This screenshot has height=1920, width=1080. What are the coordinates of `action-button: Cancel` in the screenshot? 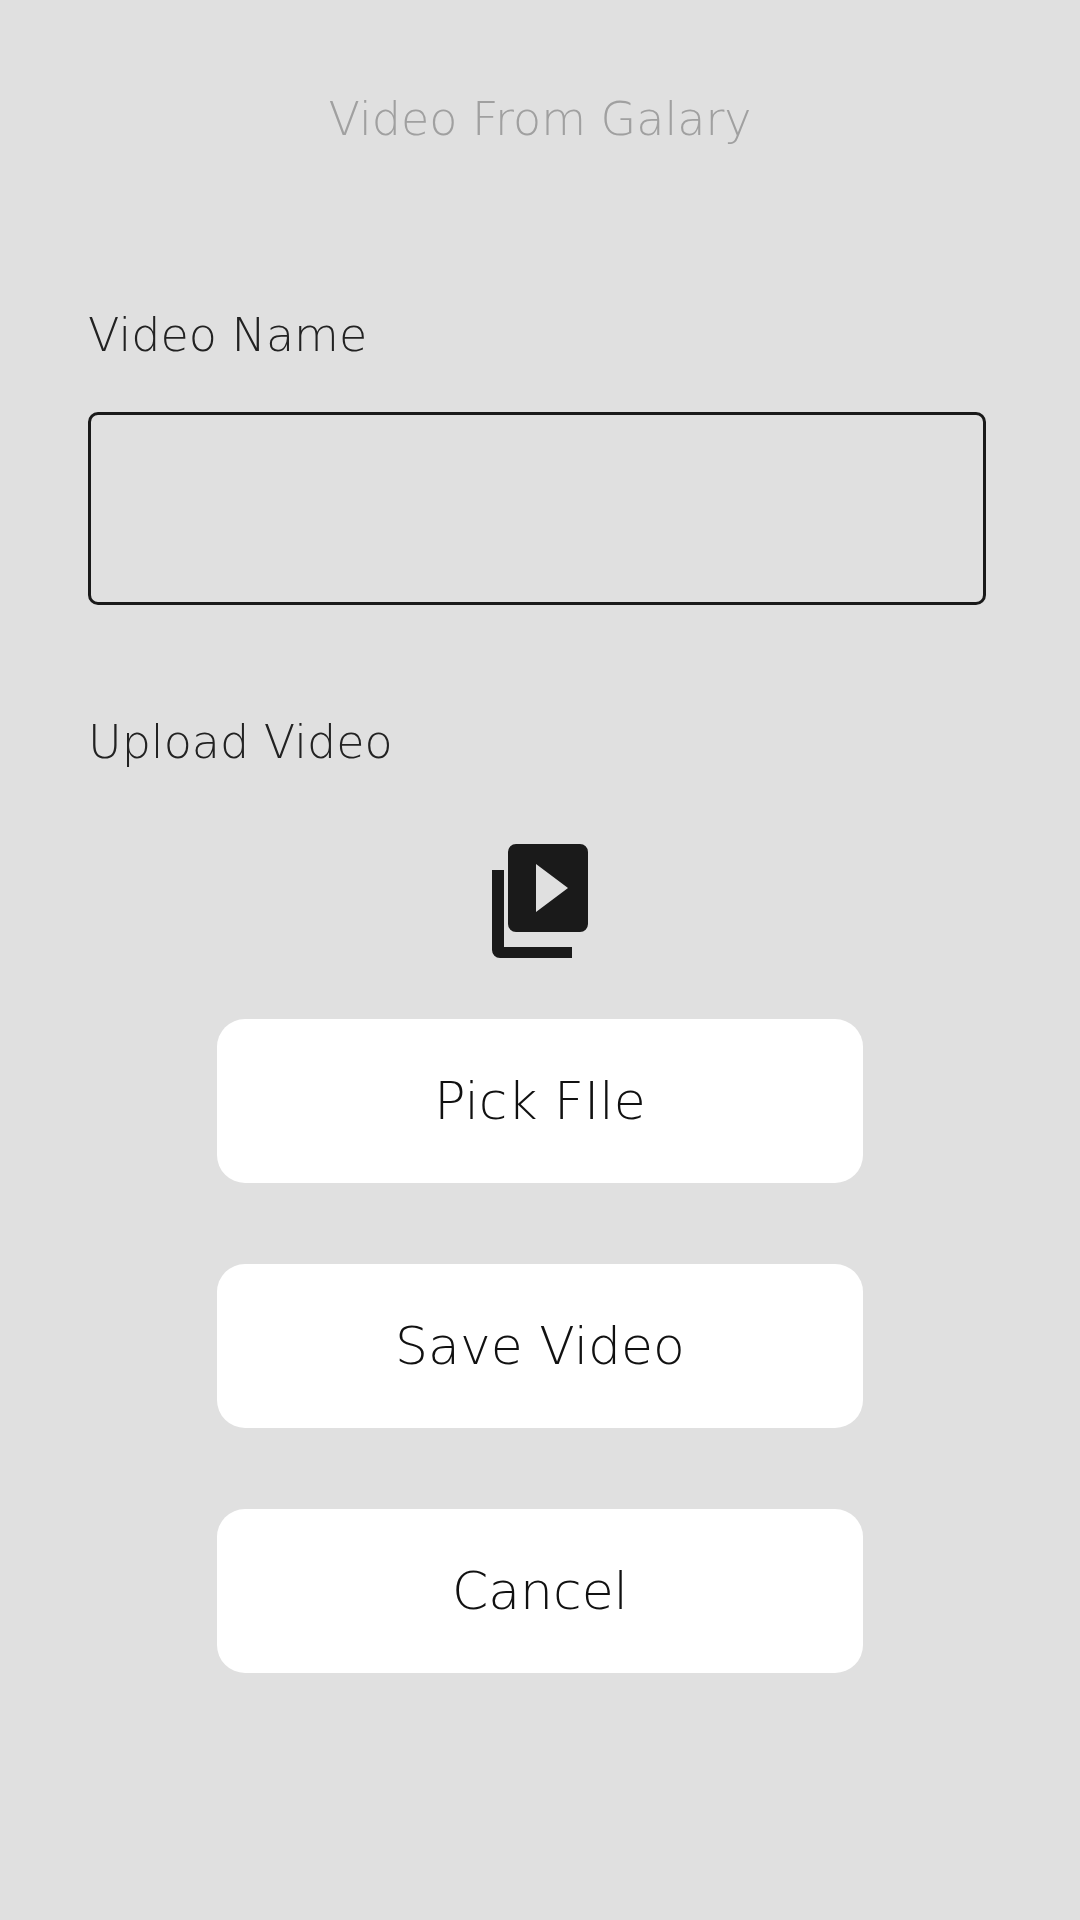 It's located at (540, 1591).